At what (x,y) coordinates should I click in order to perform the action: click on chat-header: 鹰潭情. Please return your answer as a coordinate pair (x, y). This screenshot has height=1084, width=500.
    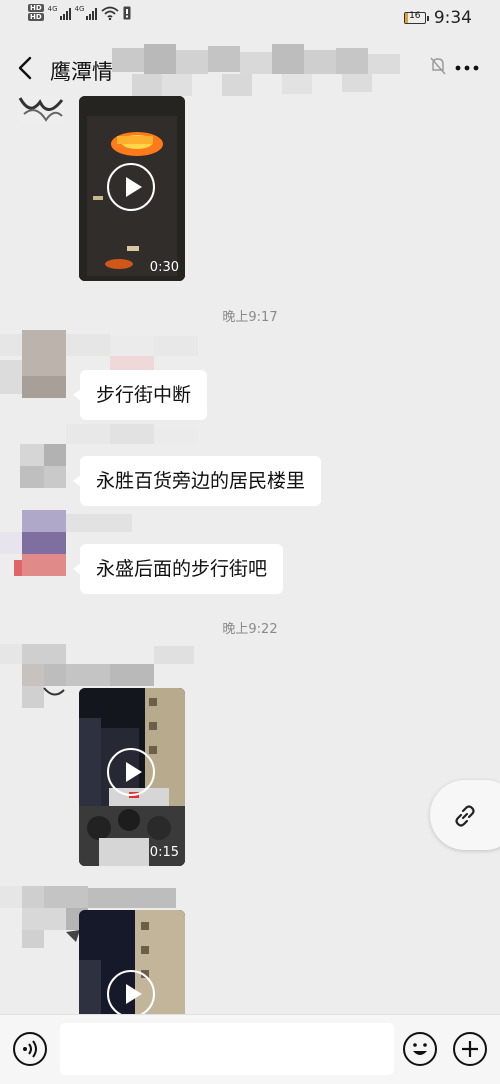
    Looking at the image, I should click on (250, 70).